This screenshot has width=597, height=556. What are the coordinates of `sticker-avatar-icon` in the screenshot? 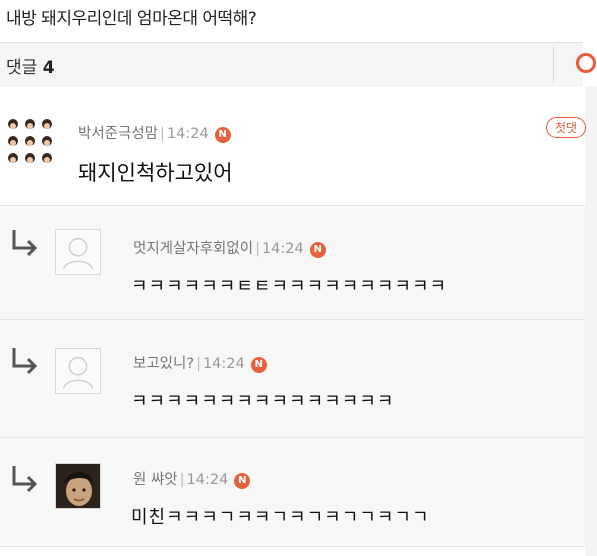 It's located at (30, 141).